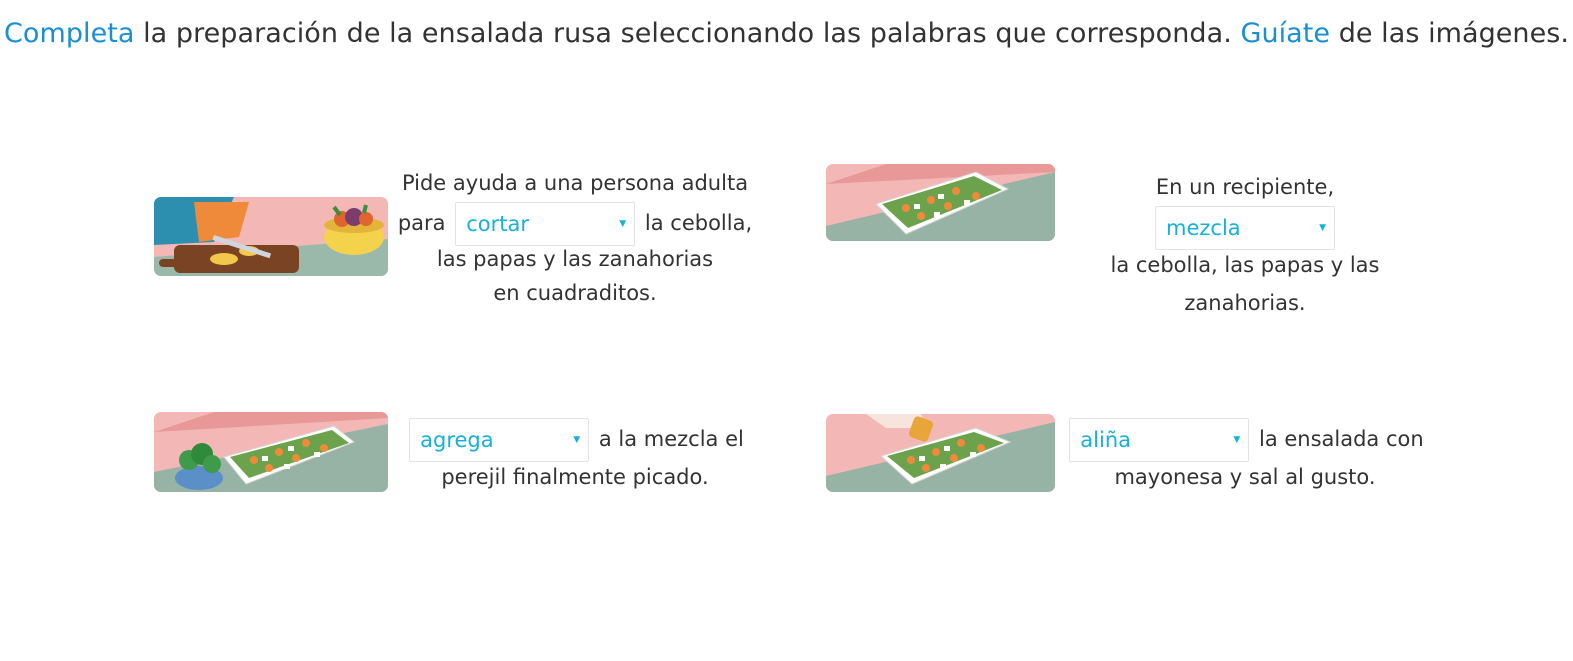 Image resolution: width=1573 pixels, height=661 pixels. I want to click on step-2-dropdown-value: mezcla, so click(1203, 228).